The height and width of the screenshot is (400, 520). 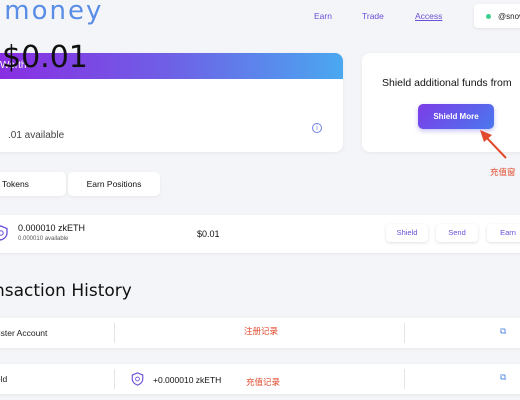 I want to click on tab-earn-positions: Earn Positions, so click(x=114, y=184).